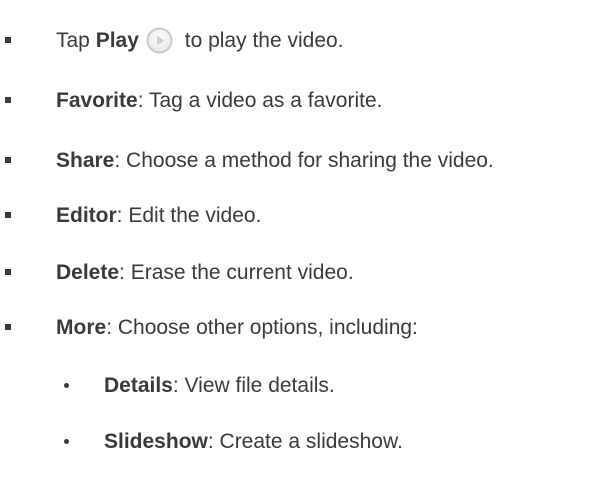  I want to click on list-item-text: Tap Play to play the video., so click(200, 40).